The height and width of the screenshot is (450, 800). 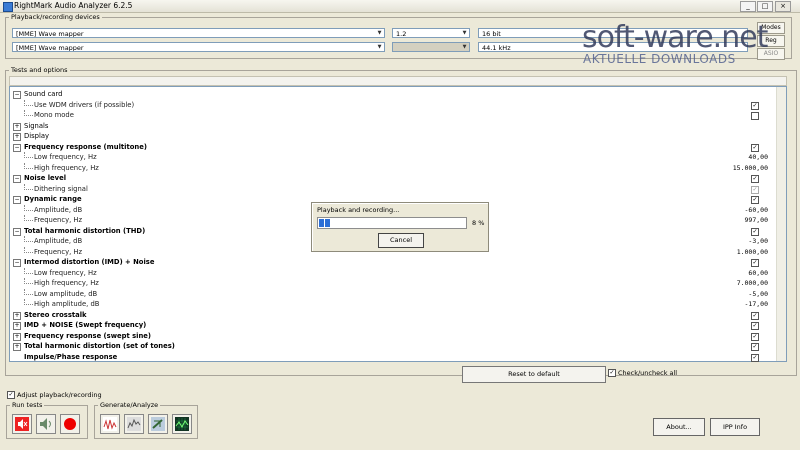 I want to click on graph-arrow-icon, so click(x=158, y=424).